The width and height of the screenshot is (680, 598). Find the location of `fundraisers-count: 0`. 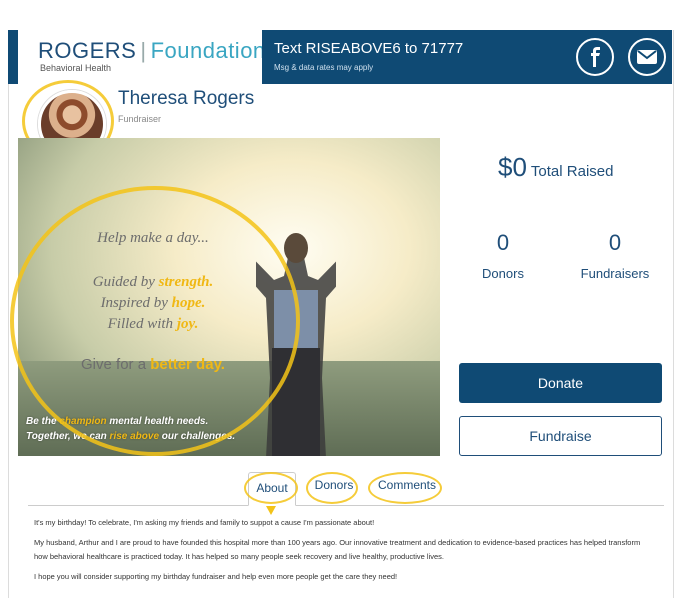

fundraisers-count: 0 is located at coordinates (615, 242).